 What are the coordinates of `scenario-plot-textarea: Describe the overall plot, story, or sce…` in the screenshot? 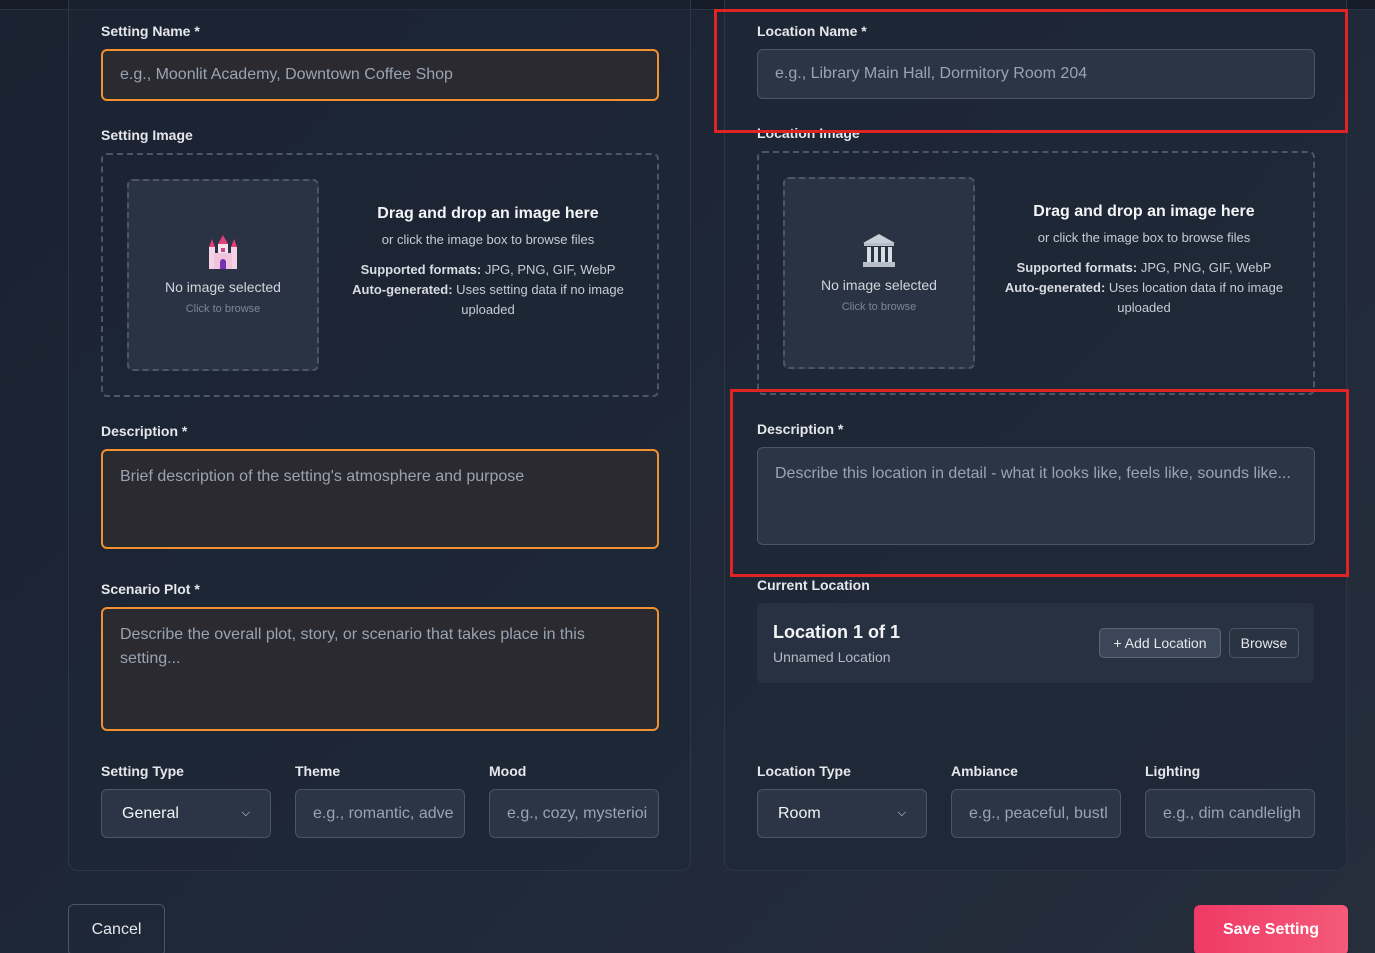 It's located at (380, 669).